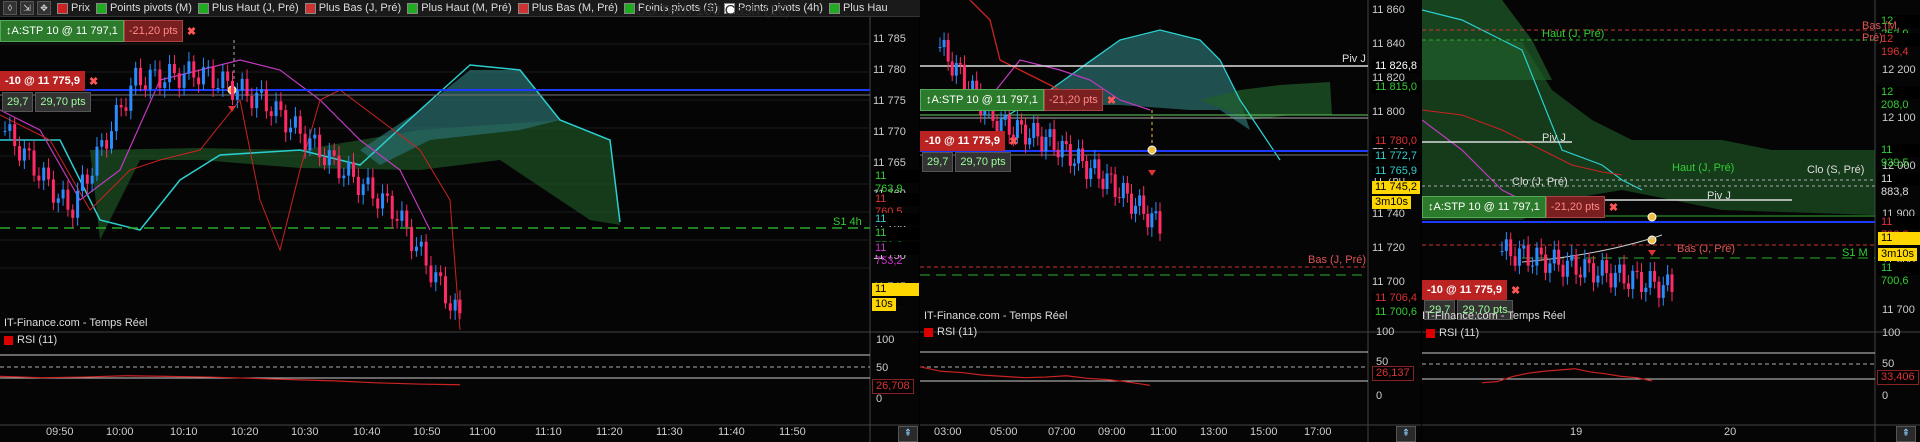  What do you see at coordinates (143, 8) in the screenshot?
I see `legend-item: Points pivots (M)` at bounding box center [143, 8].